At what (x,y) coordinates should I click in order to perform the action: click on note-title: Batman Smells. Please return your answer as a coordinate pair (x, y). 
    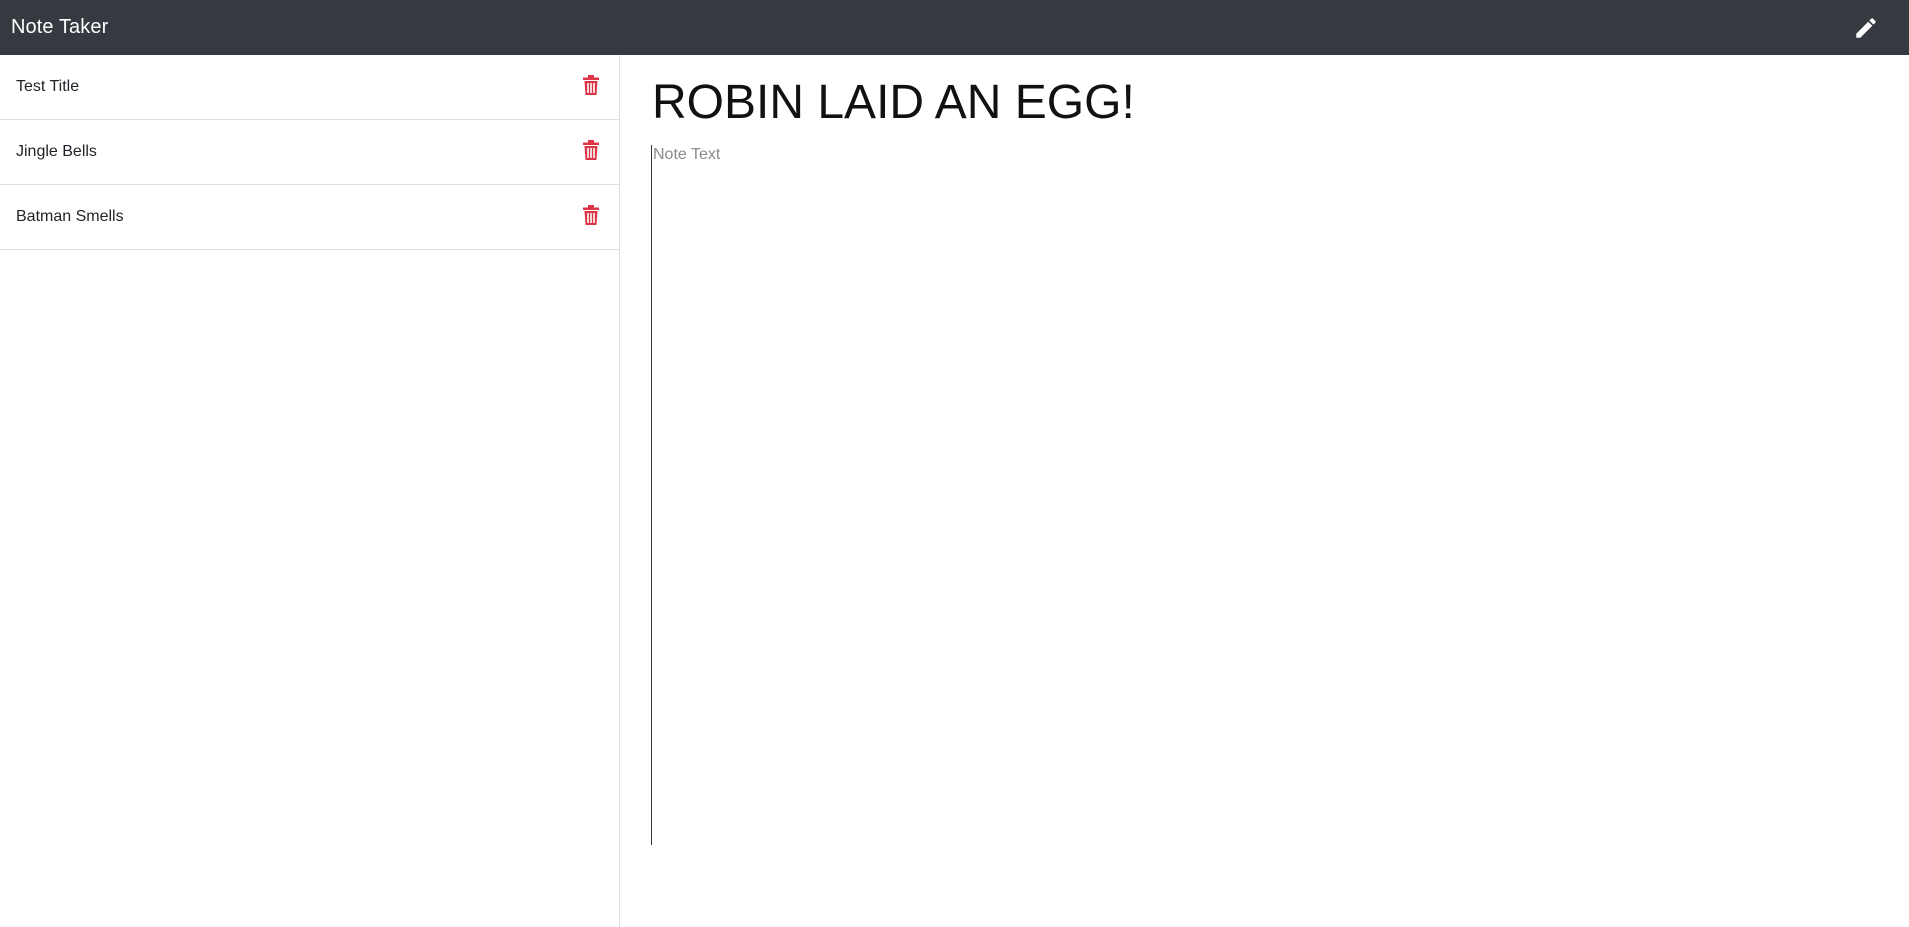
    Looking at the image, I should click on (70, 217).